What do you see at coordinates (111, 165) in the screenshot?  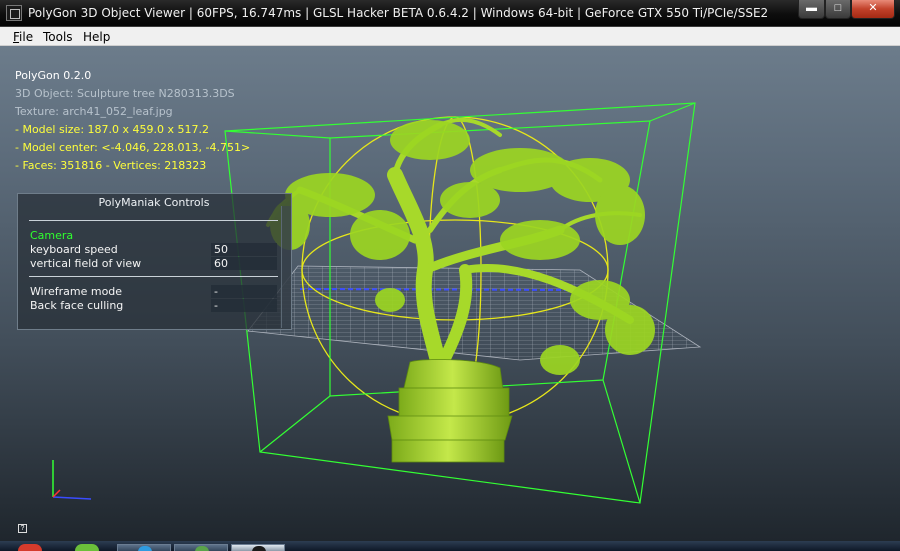 I see `faces-vertices-label: - Faces: 351816 - Vertices: 218323` at bounding box center [111, 165].